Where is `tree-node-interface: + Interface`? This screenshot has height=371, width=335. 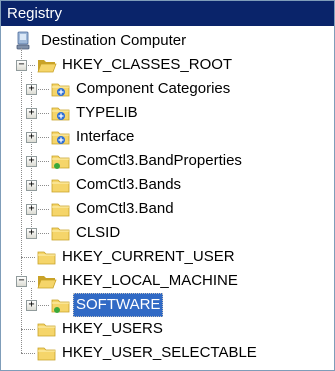 tree-node-interface: + Interface is located at coordinates (167, 137).